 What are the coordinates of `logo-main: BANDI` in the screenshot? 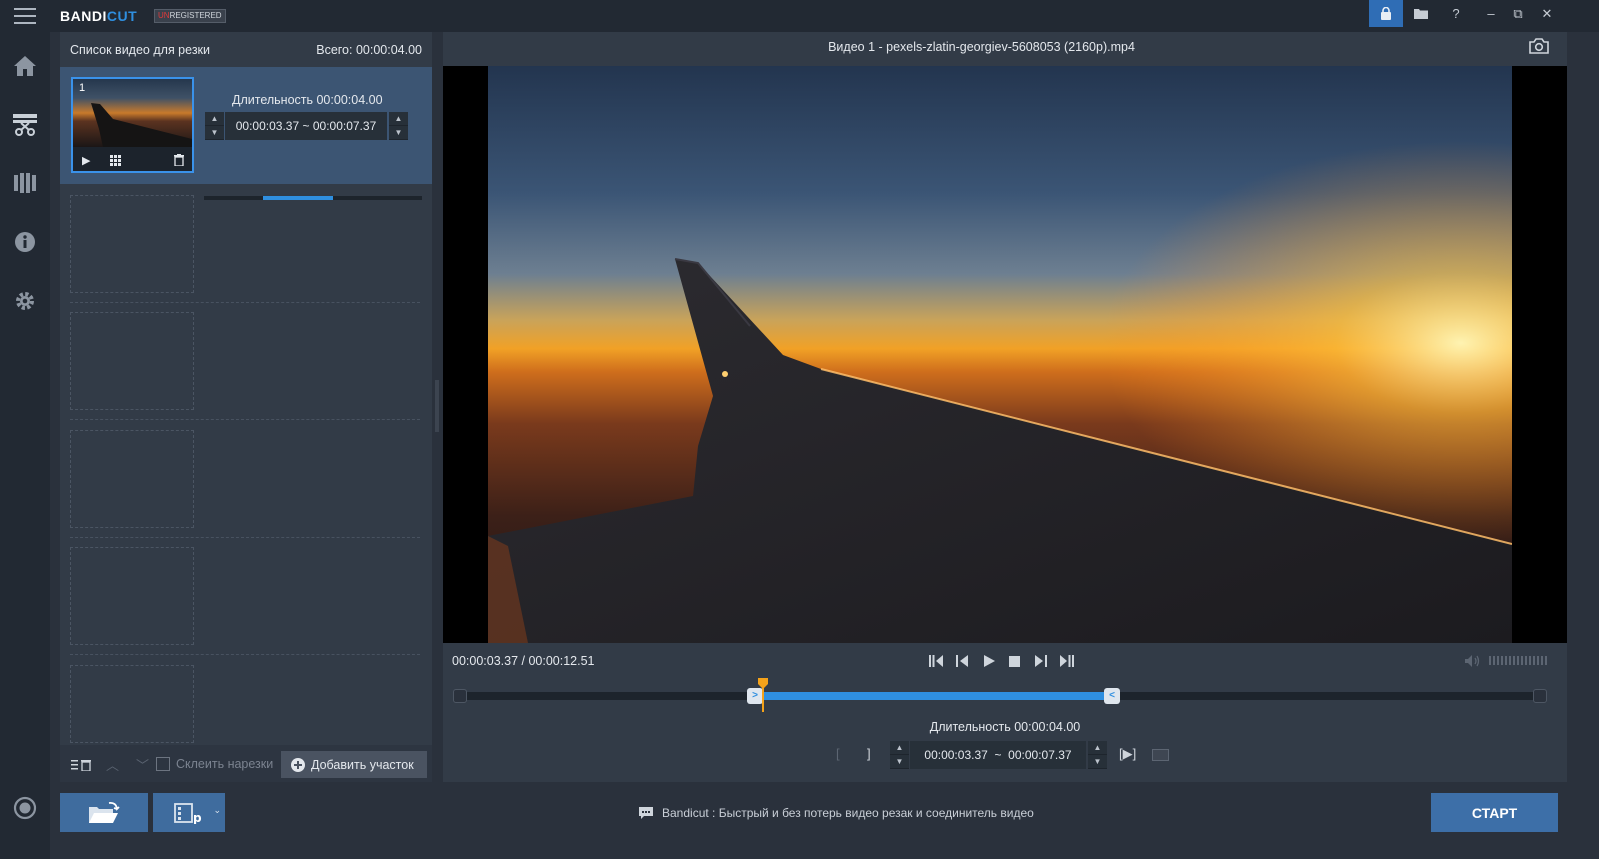 It's located at (83, 16).